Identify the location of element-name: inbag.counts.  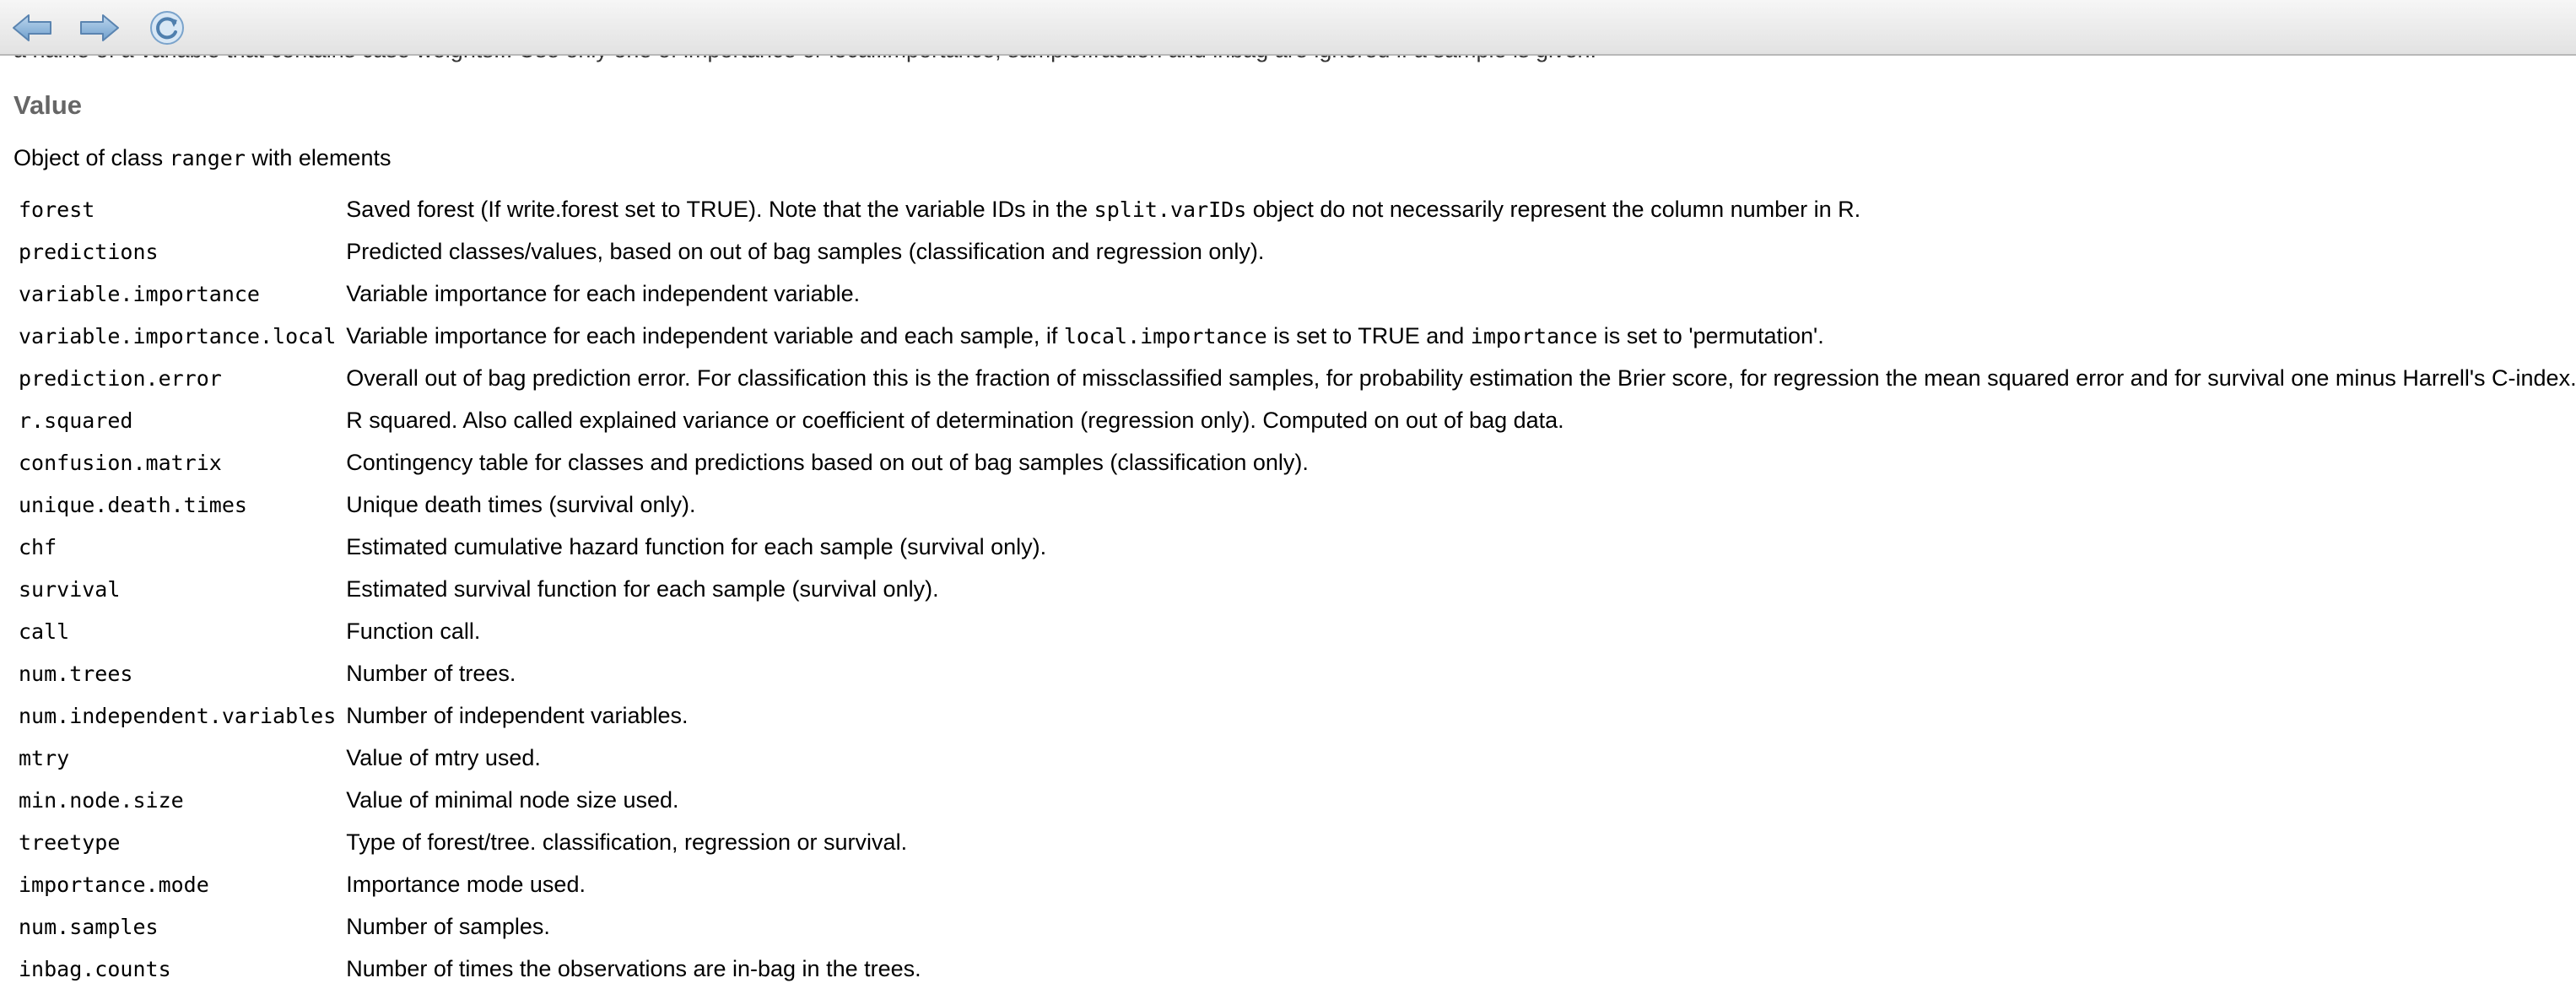
(95, 968).